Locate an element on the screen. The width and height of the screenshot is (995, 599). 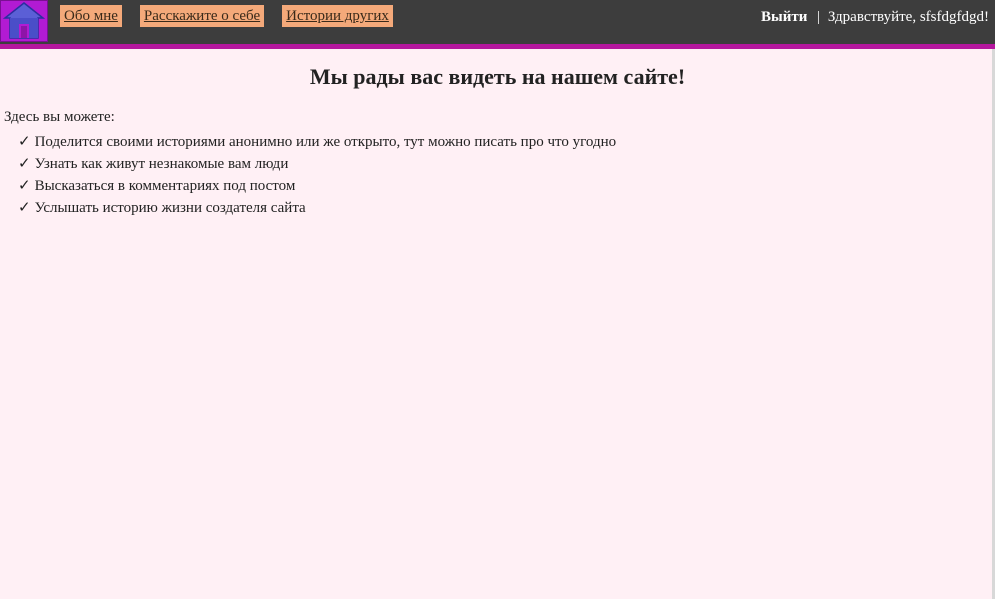
list-item: ✓ Услышать историю жизни создателя сайта is located at coordinates (506, 208).